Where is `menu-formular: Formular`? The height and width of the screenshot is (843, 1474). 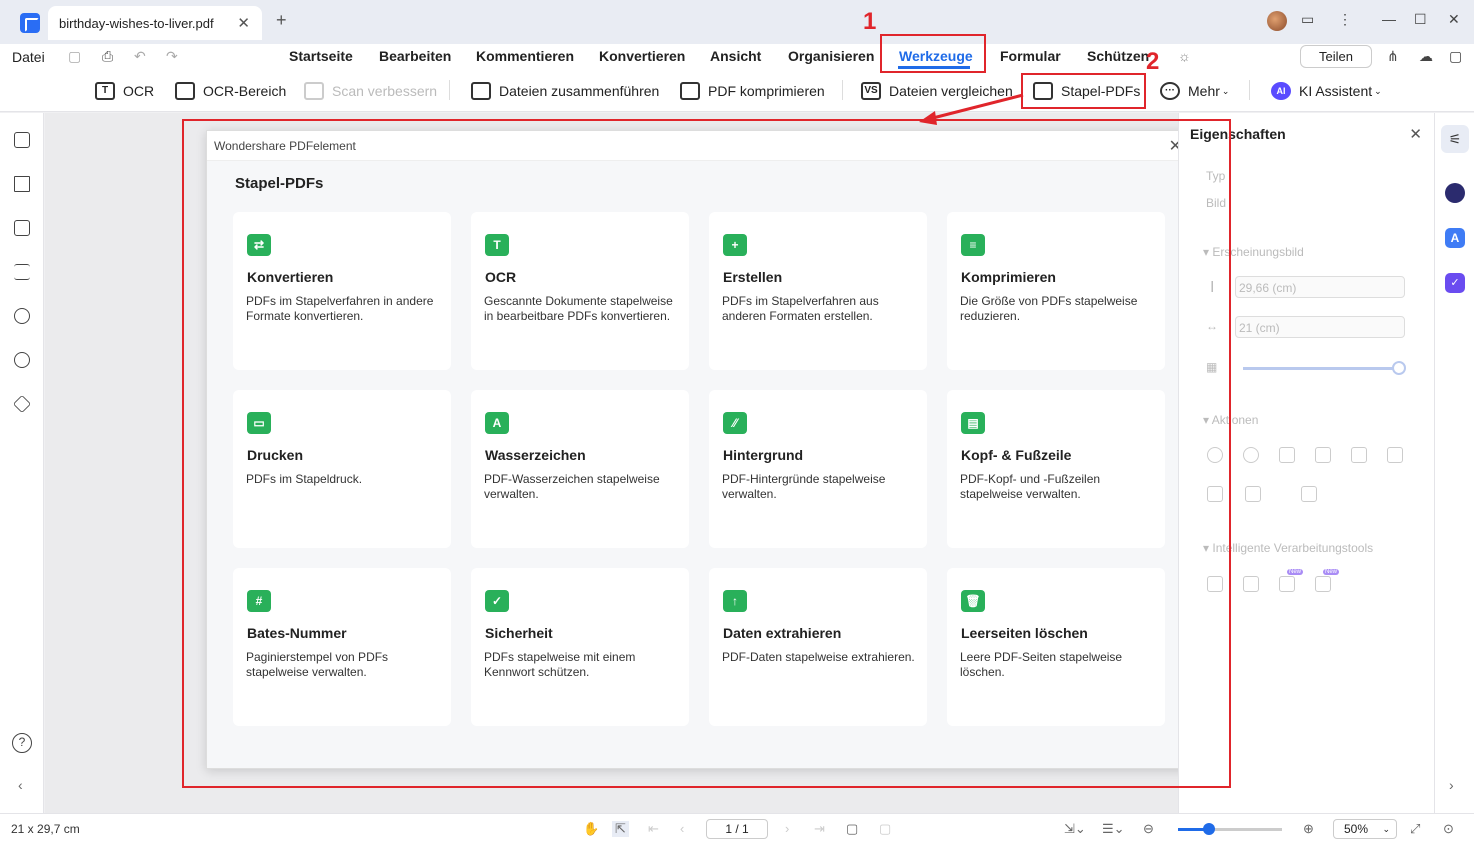
menu-formular: Formular is located at coordinates (1030, 56).